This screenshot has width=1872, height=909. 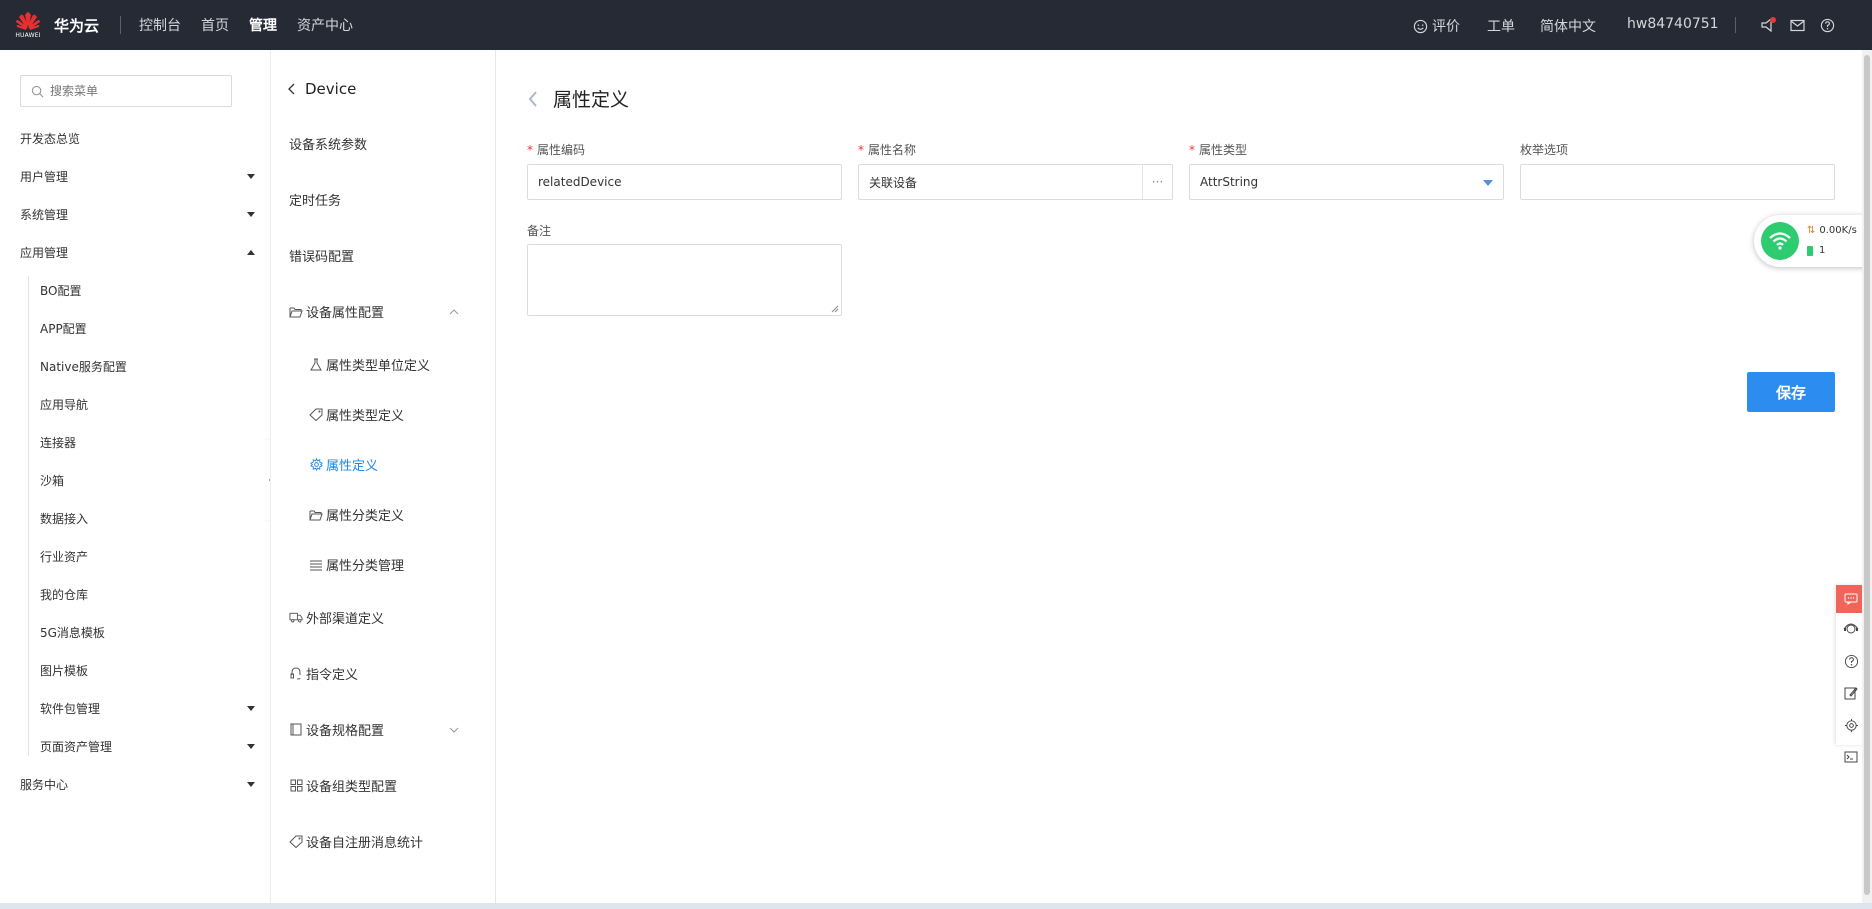 I want to click on attr-name-input: 关联设备 ···, so click(x=1015, y=182).